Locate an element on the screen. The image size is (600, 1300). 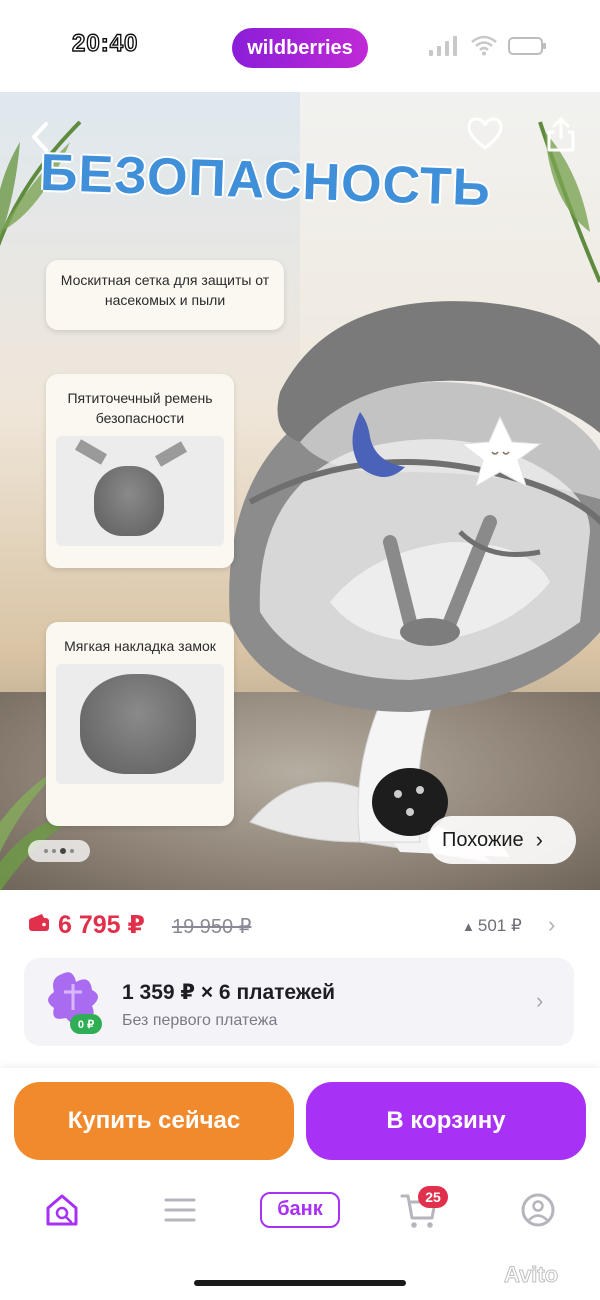
price-increase: ▲ 501 ₽ is located at coordinates (492, 926).